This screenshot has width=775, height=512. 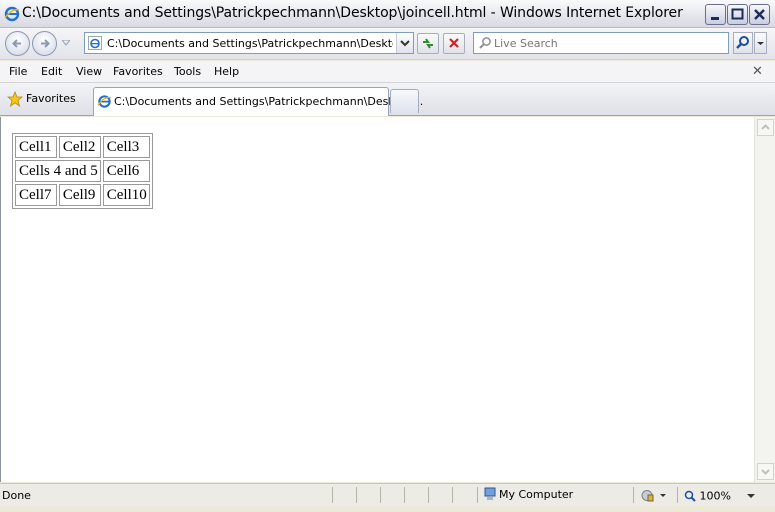 What do you see at coordinates (387, 72) in the screenshot?
I see `menu-bar: File Edit View Favorites Tools Help ✕` at bounding box center [387, 72].